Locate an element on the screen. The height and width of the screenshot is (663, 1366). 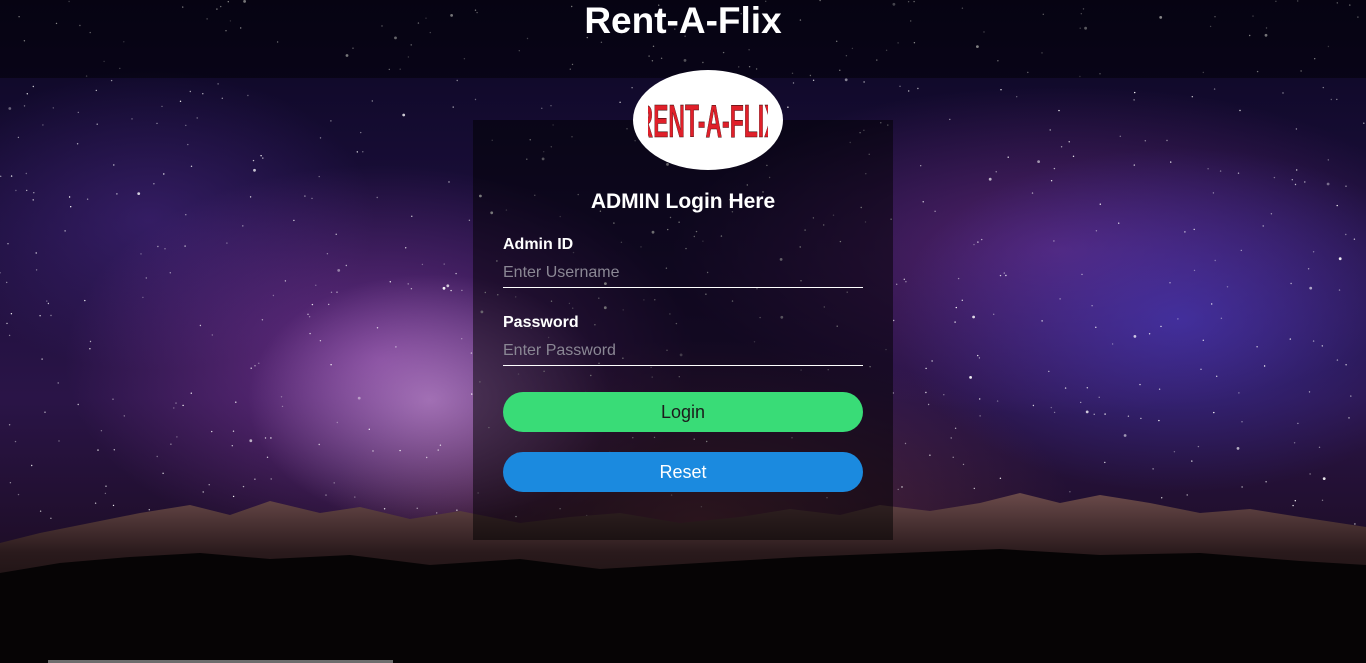
login-button: Login is located at coordinates (683, 412).